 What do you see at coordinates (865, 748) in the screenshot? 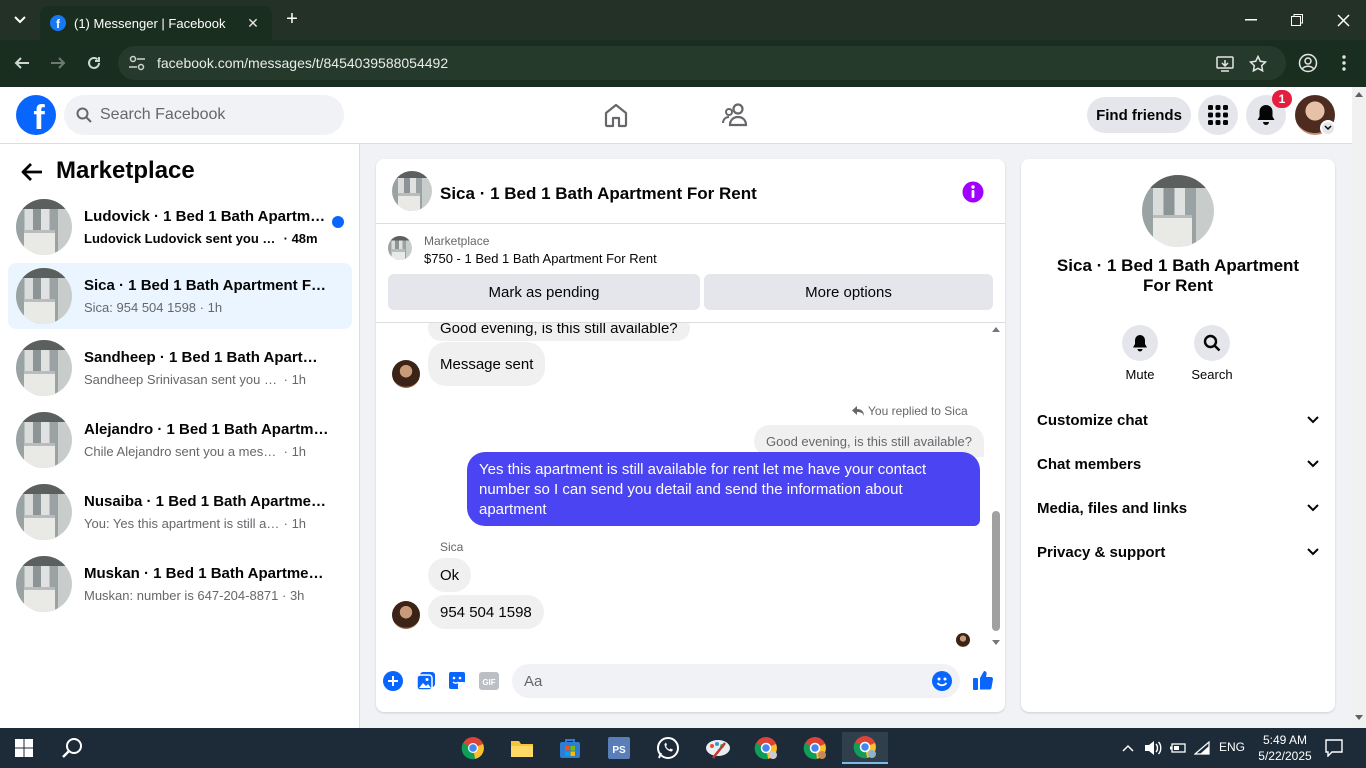
I see `chrome-active-taskbar-icon` at bounding box center [865, 748].